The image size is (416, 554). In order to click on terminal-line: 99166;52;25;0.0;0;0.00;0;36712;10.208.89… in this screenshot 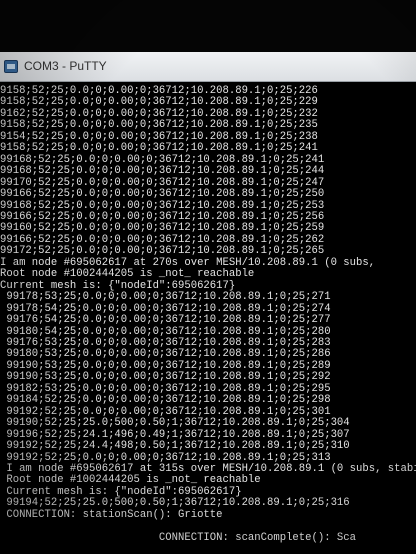, I will do `click(162, 194)`.